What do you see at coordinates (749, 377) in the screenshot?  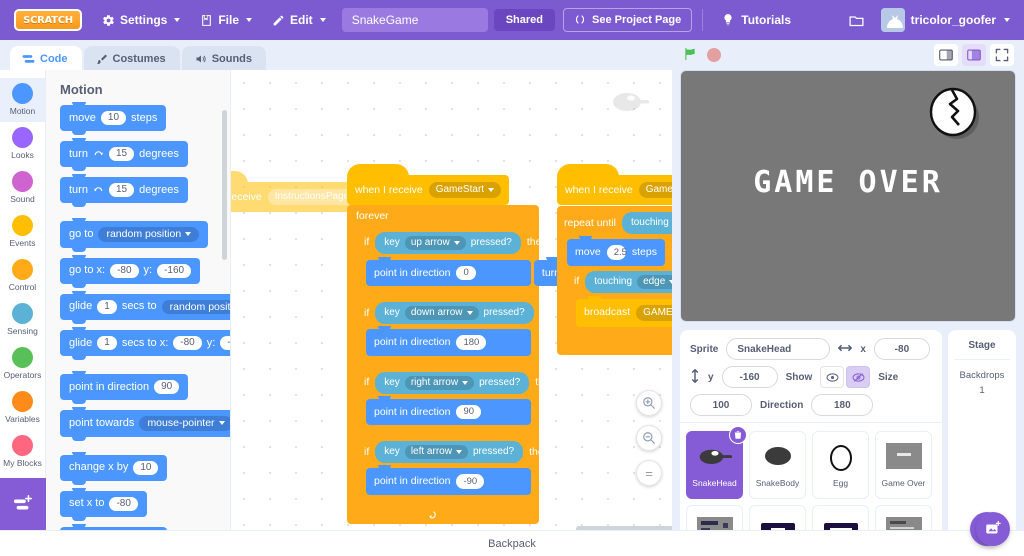 I see `y-position-input: -160` at bounding box center [749, 377].